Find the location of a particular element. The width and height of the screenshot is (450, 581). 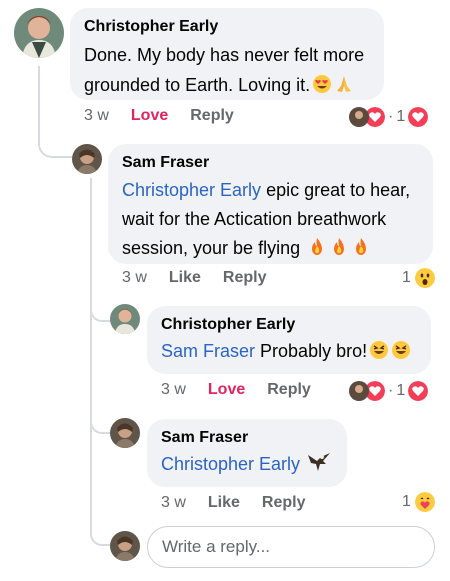

eagle-emoji is located at coordinates (319, 462).